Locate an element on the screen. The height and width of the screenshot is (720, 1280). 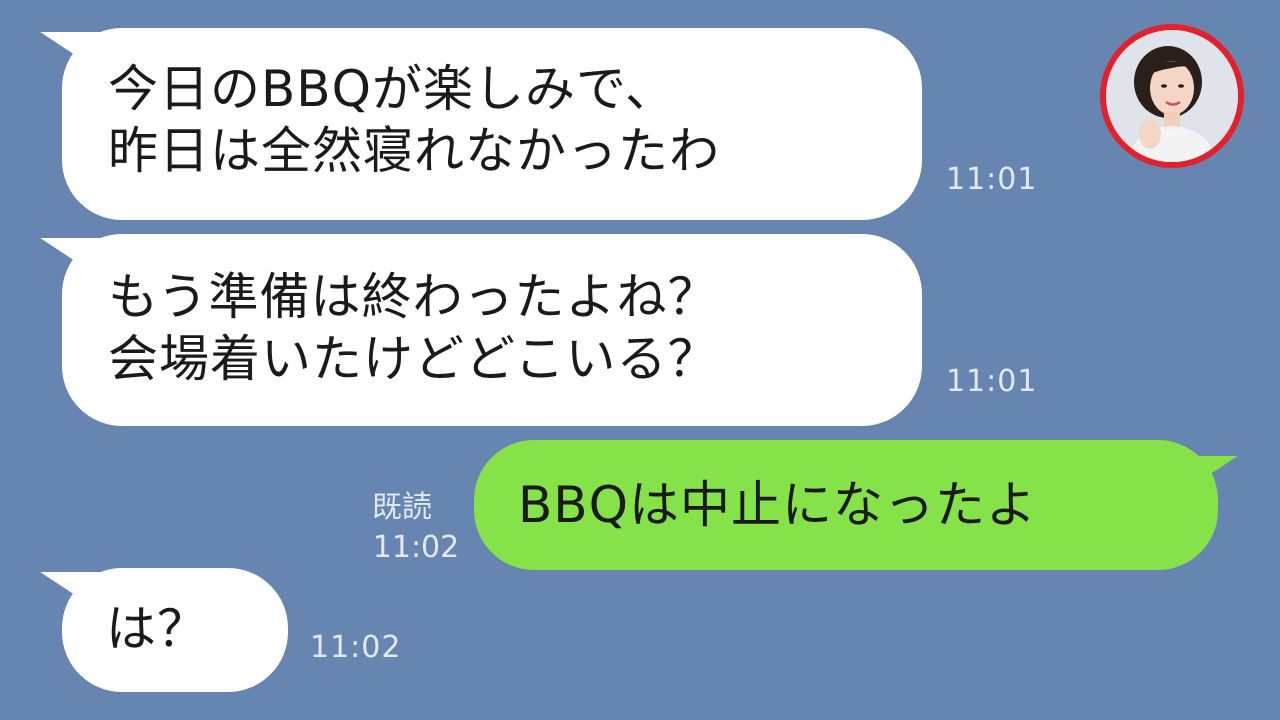
message-bubble-received: は？ is located at coordinates (157, 630).